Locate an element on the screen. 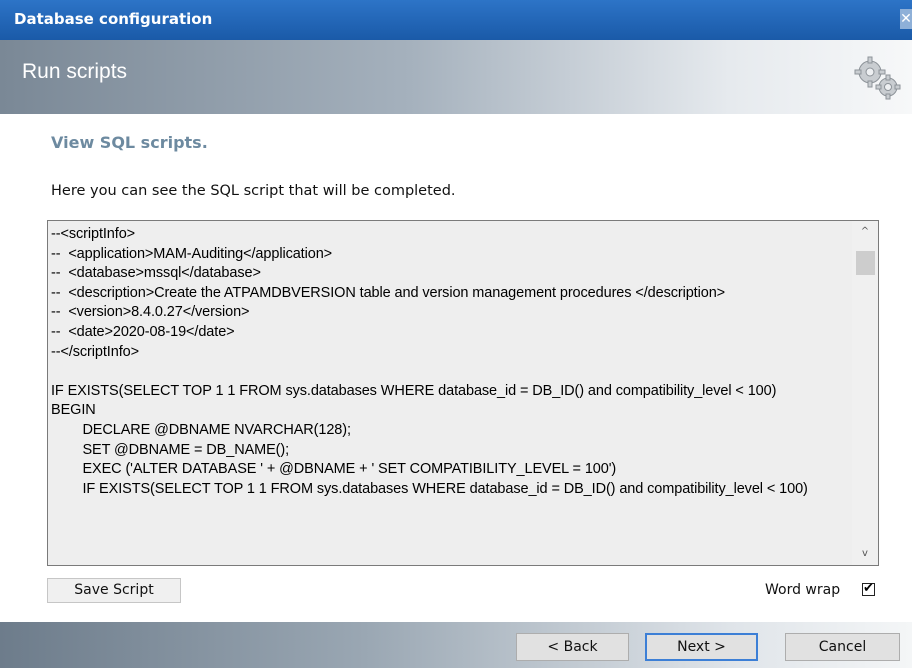 This screenshot has width=912, height=668. word-wrap-checkbox: ✔ is located at coordinates (868, 588).